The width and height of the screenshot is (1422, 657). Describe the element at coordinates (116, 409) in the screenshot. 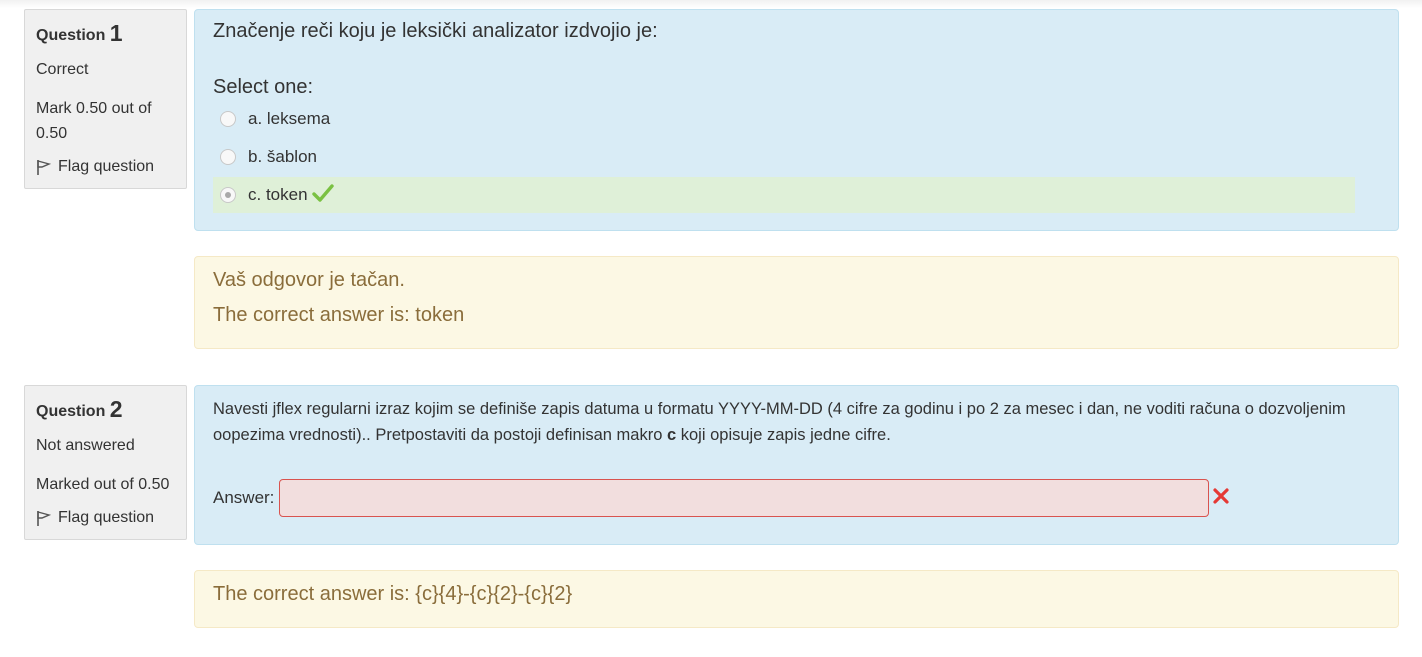

I see `question-number: 2` at that location.